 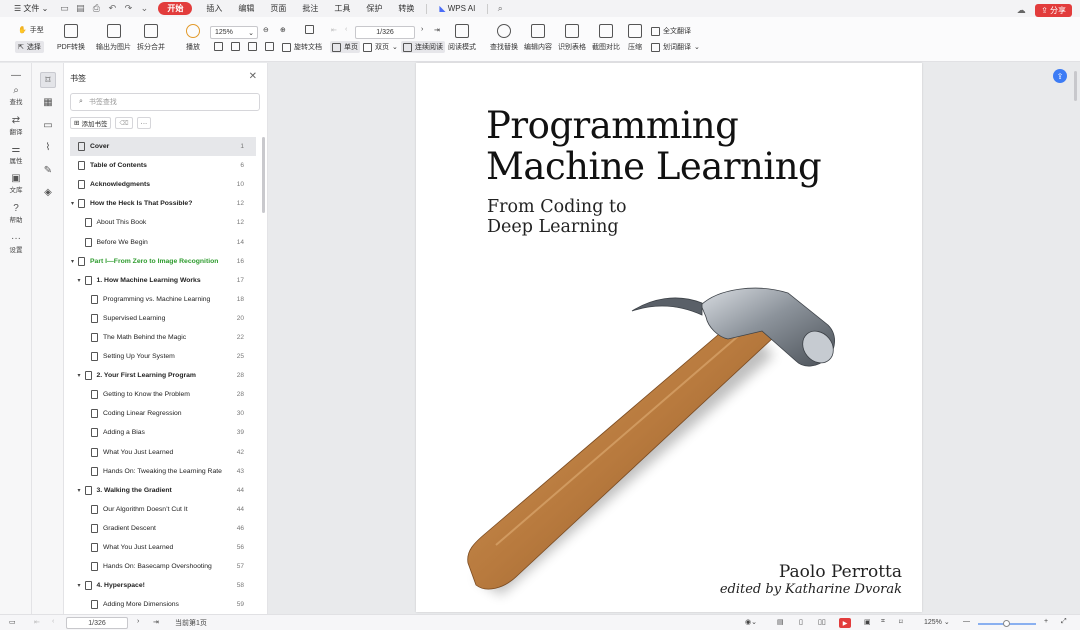 I want to click on single-view-icon: ▯, so click(x=801, y=622).